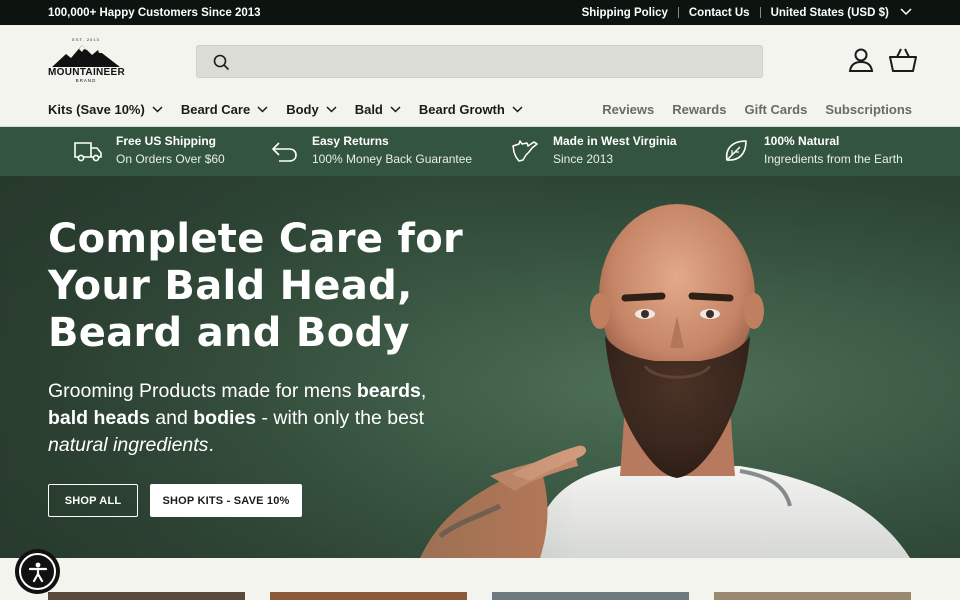  Describe the element at coordinates (829, 12) in the screenshot. I see `currency-label: United States (USD $)` at that location.